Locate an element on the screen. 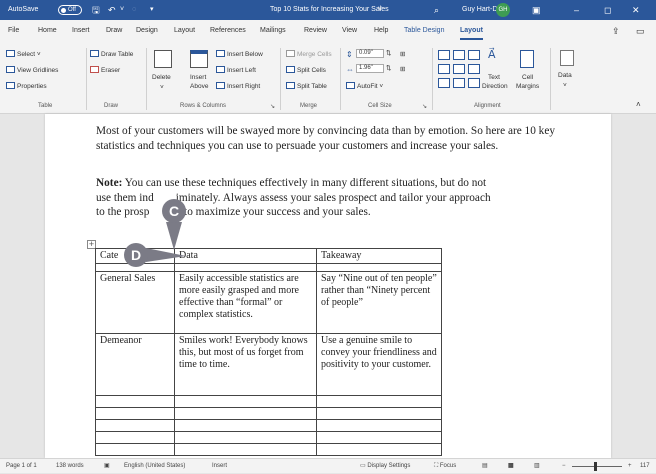 This screenshot has width=656, height=474. table-cell: General Sales is located at coordinates (135, 302).